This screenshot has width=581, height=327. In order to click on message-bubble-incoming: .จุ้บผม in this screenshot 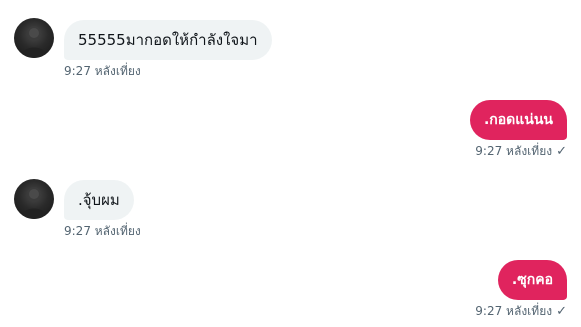, I will do `click(99, 200)`.